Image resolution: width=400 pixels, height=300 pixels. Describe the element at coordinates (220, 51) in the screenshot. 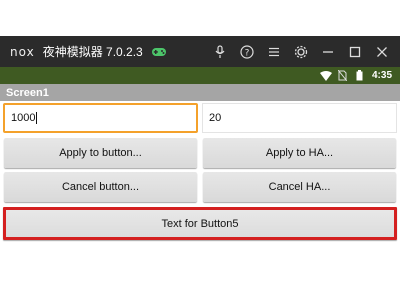

I see `microphone-icon` at that location.